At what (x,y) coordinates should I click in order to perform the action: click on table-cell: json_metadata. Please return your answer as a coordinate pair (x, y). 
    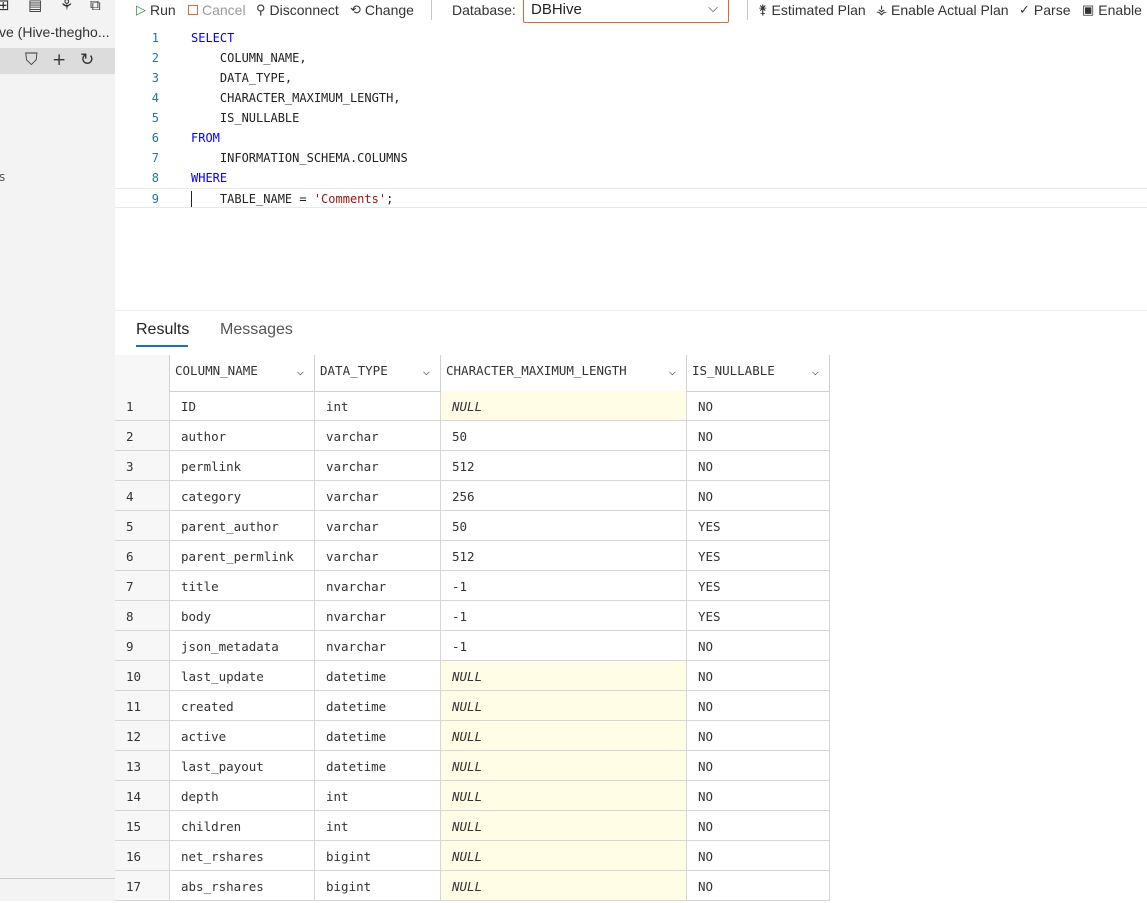
    Looking at the image, I should click on (241, 646).